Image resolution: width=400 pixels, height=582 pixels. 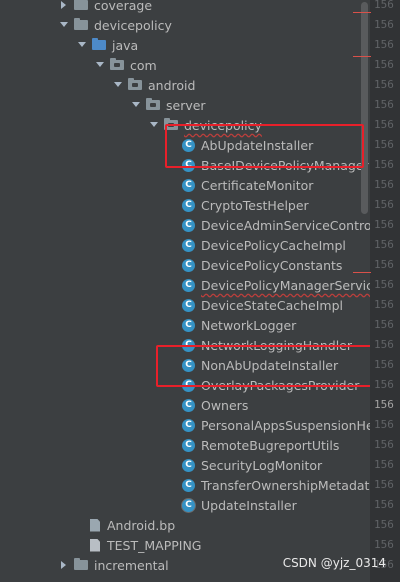 I want to click on tree-item-label: SecurityLogMonitor, so click(x=262, y=465).